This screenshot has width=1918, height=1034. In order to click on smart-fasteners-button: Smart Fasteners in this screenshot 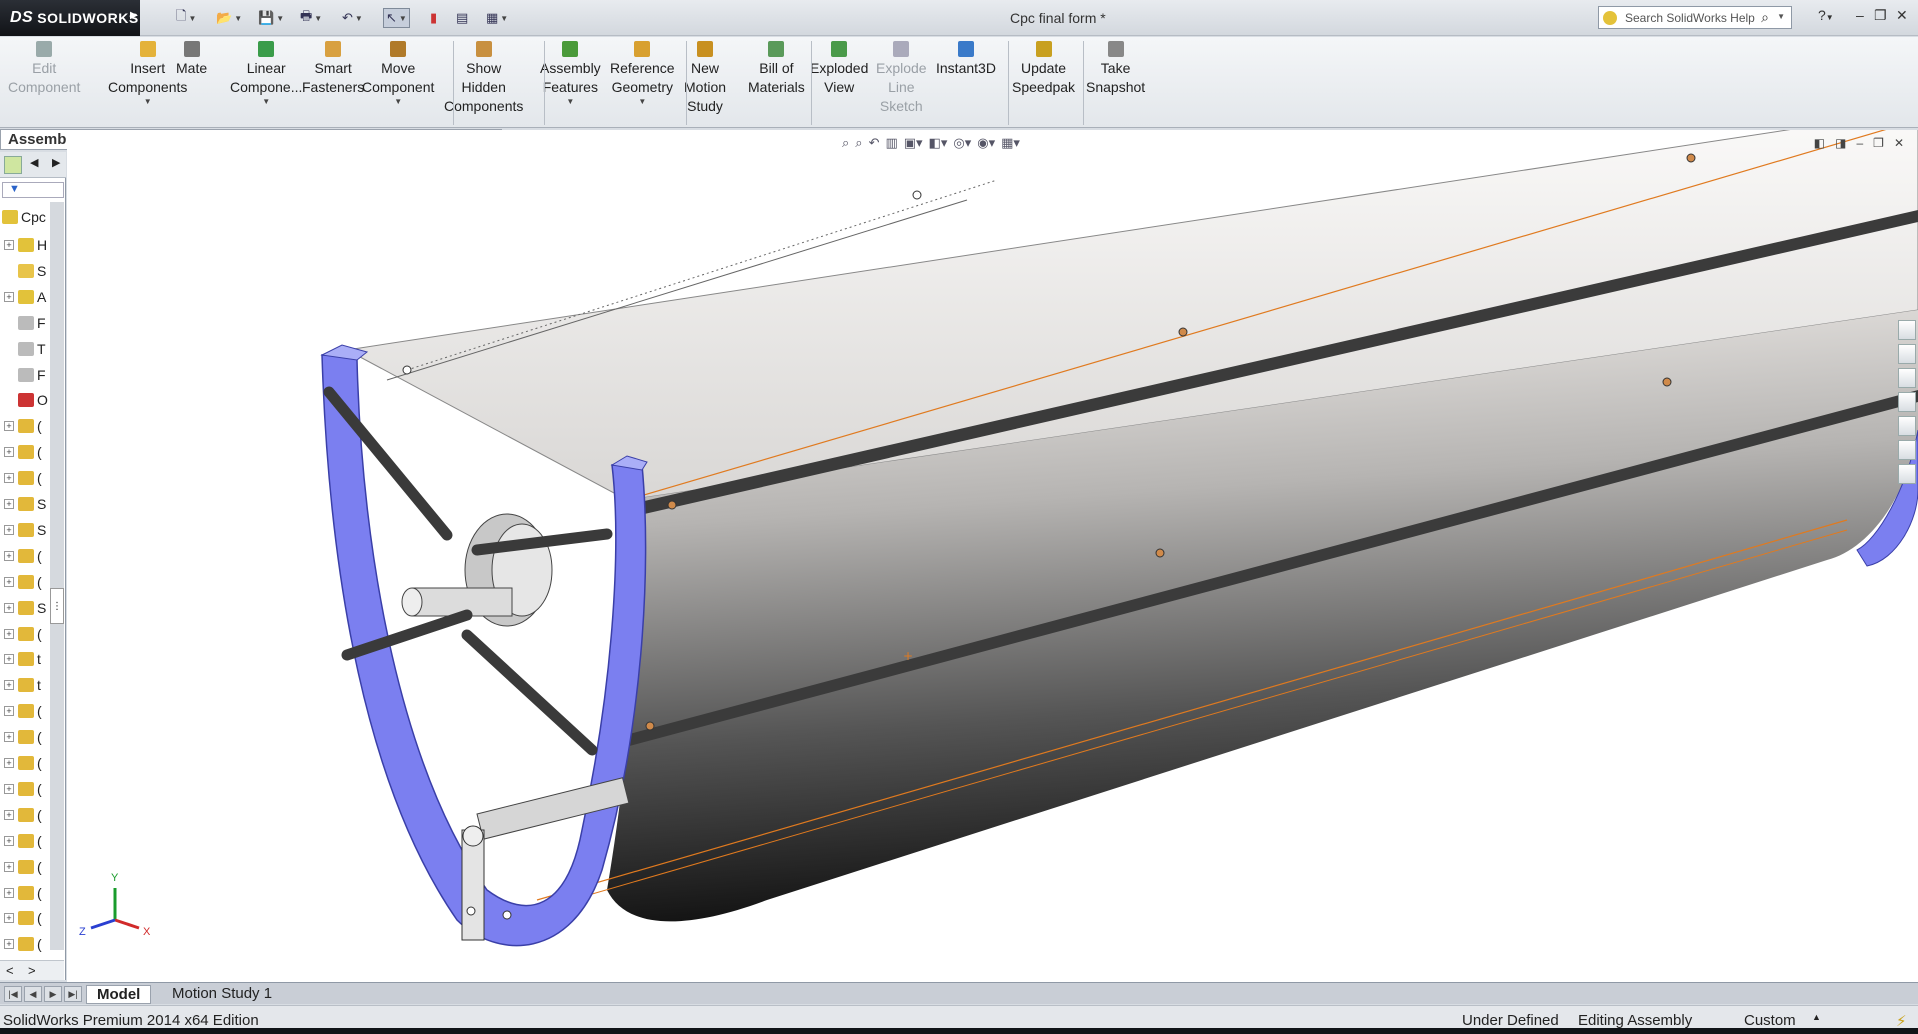, I will do `click(333, 83)`.